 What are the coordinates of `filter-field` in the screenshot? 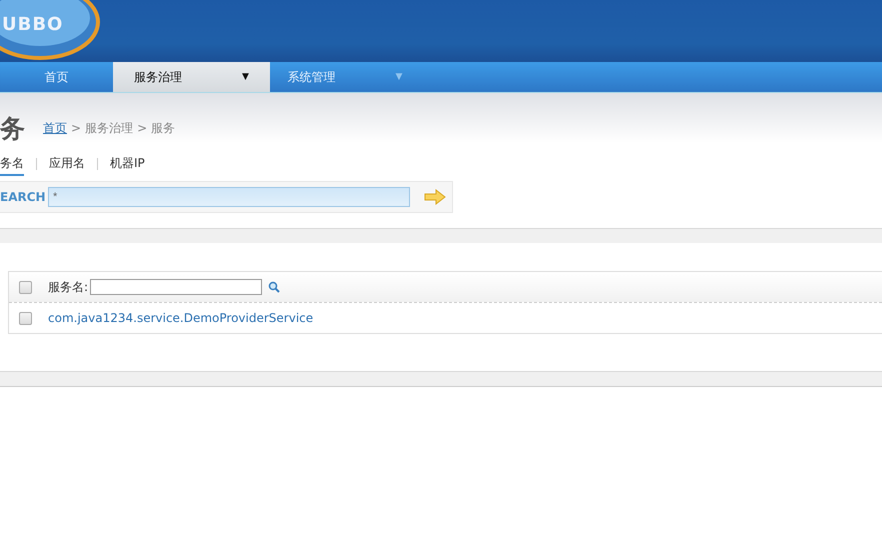 It's located at (176, 287).